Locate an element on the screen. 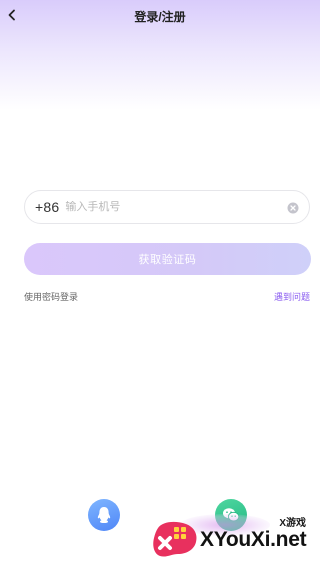 The height and width of the screenshot is (569, 320). qq-icon is located at coordinates (104, 515).